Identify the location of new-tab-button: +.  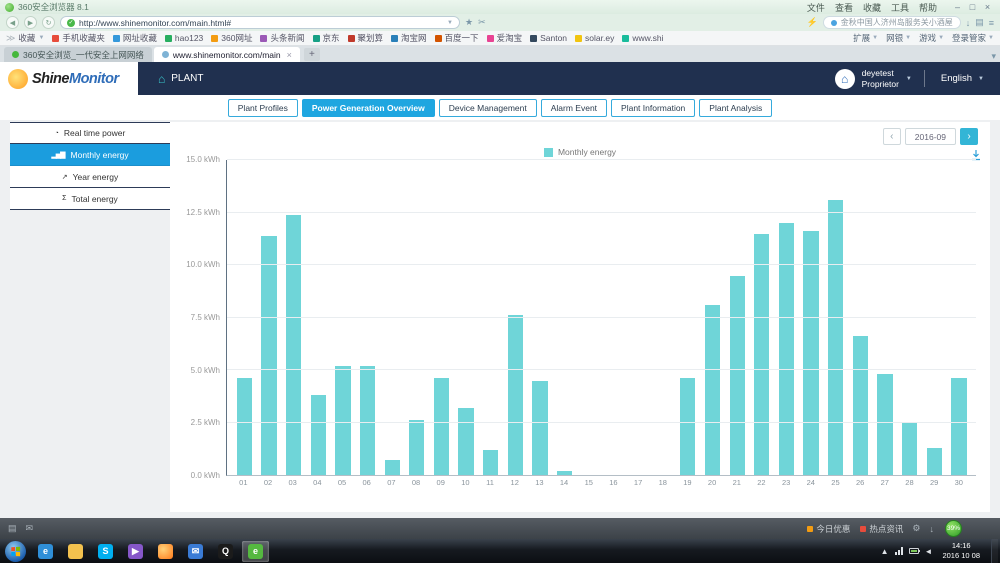
(311, 54).